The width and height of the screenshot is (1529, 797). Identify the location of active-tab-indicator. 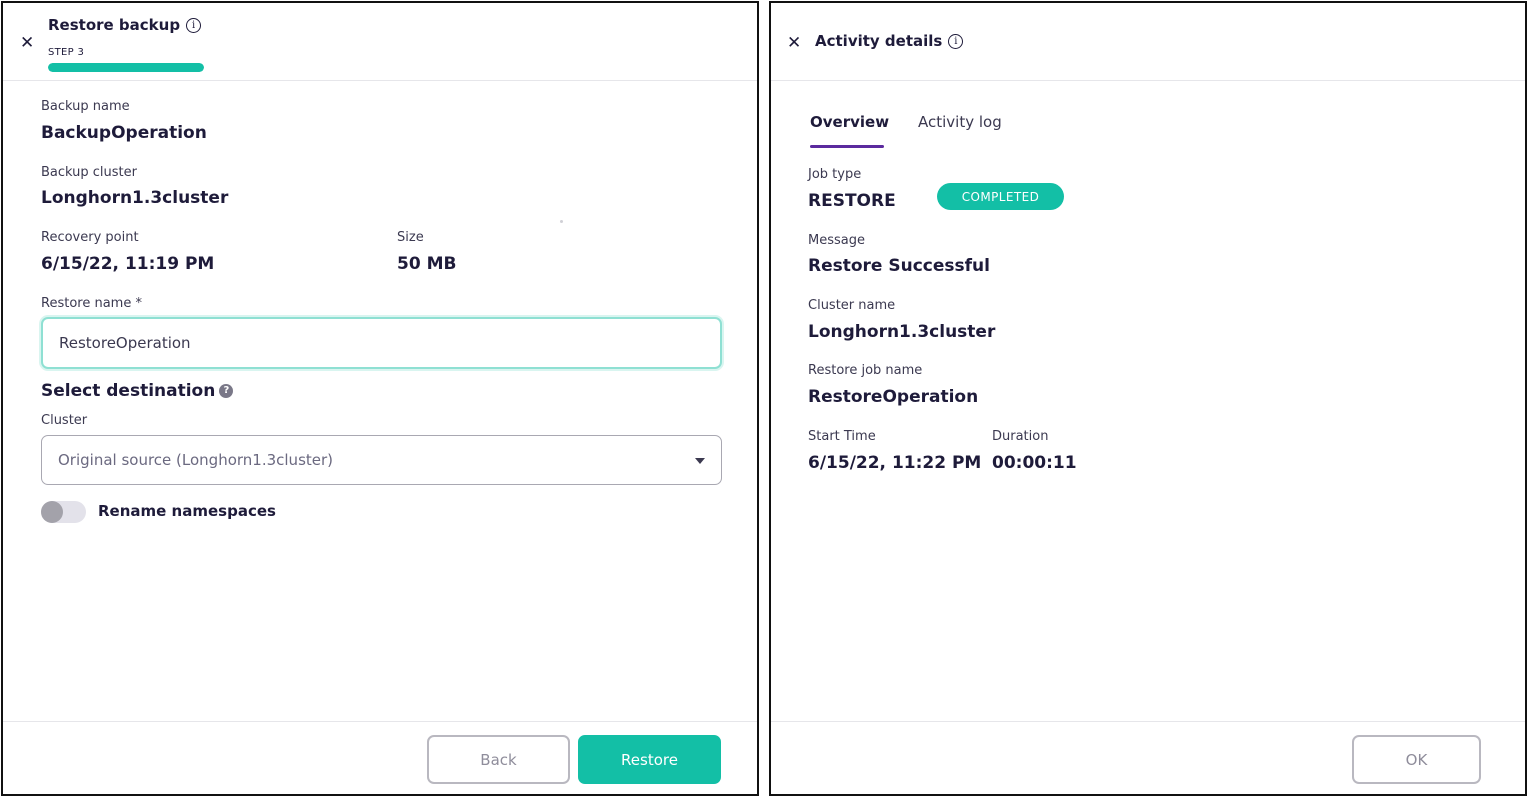
(847, 146).